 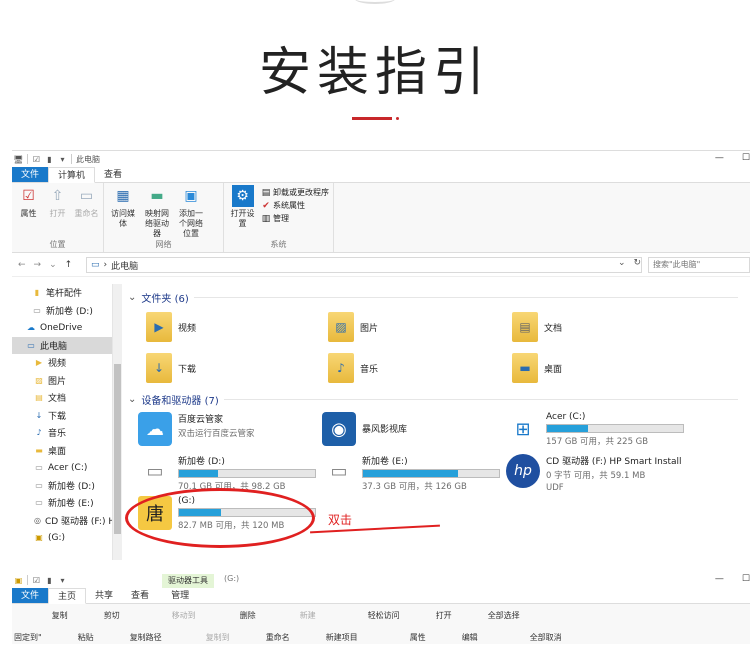 I want to click on ribbon-item: 新建, so click(x=308, y=624).